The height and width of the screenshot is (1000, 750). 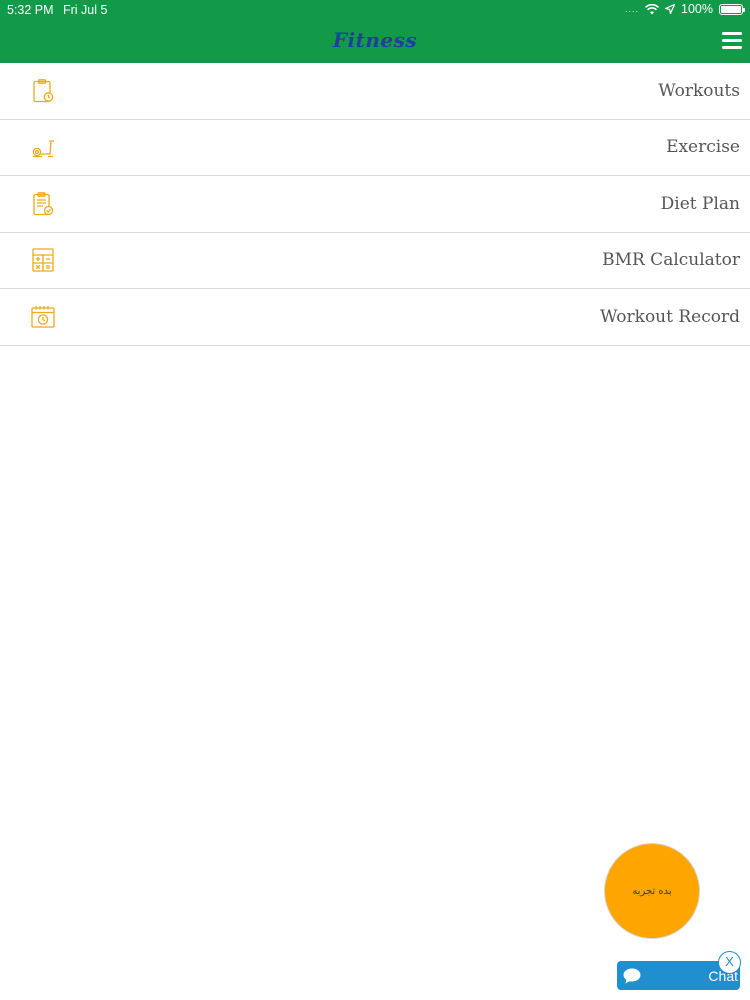 I want to click on menu-item-diet-plan: Diet Plan, so click(x=375, y=204).